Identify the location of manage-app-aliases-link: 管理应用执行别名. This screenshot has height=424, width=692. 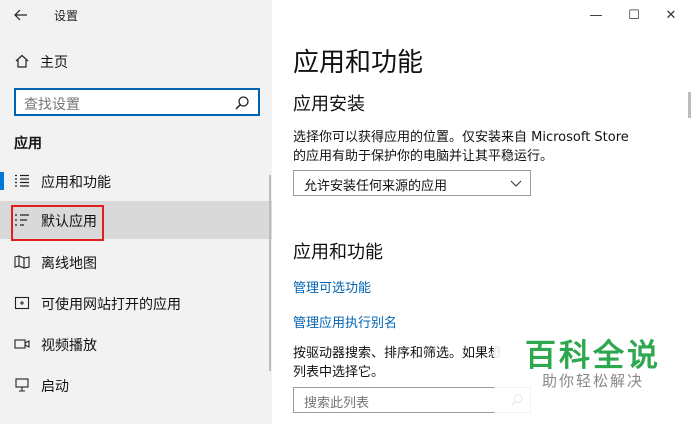
(345, 321).